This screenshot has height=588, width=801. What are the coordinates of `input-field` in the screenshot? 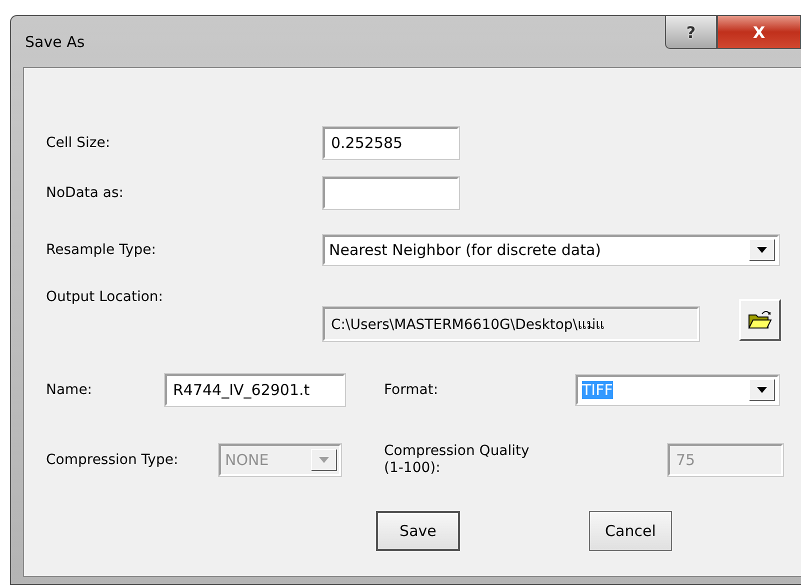 It's located at (391, 193).